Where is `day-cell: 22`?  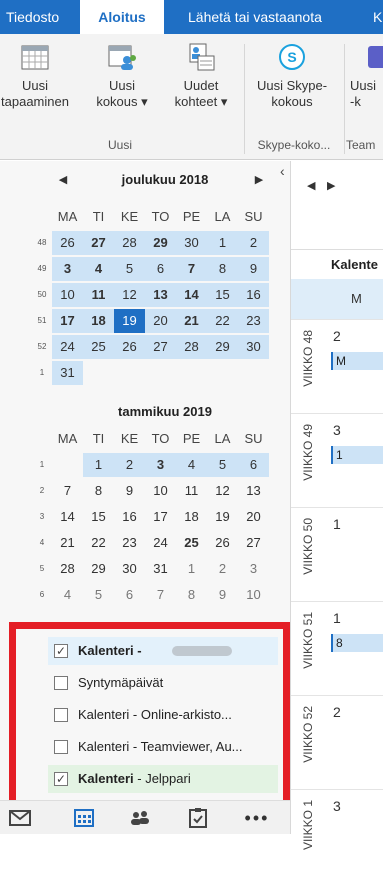 day-cell: 22 is located at coordinates (98, 543).